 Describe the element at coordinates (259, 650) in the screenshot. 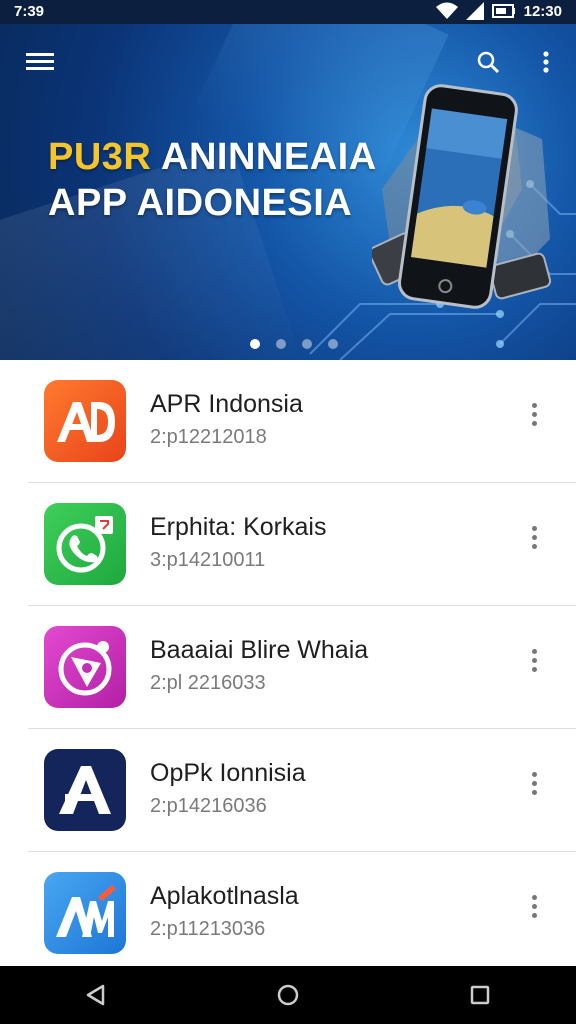

I see `app-name: Baaaiai Blire Whaia` at that location.